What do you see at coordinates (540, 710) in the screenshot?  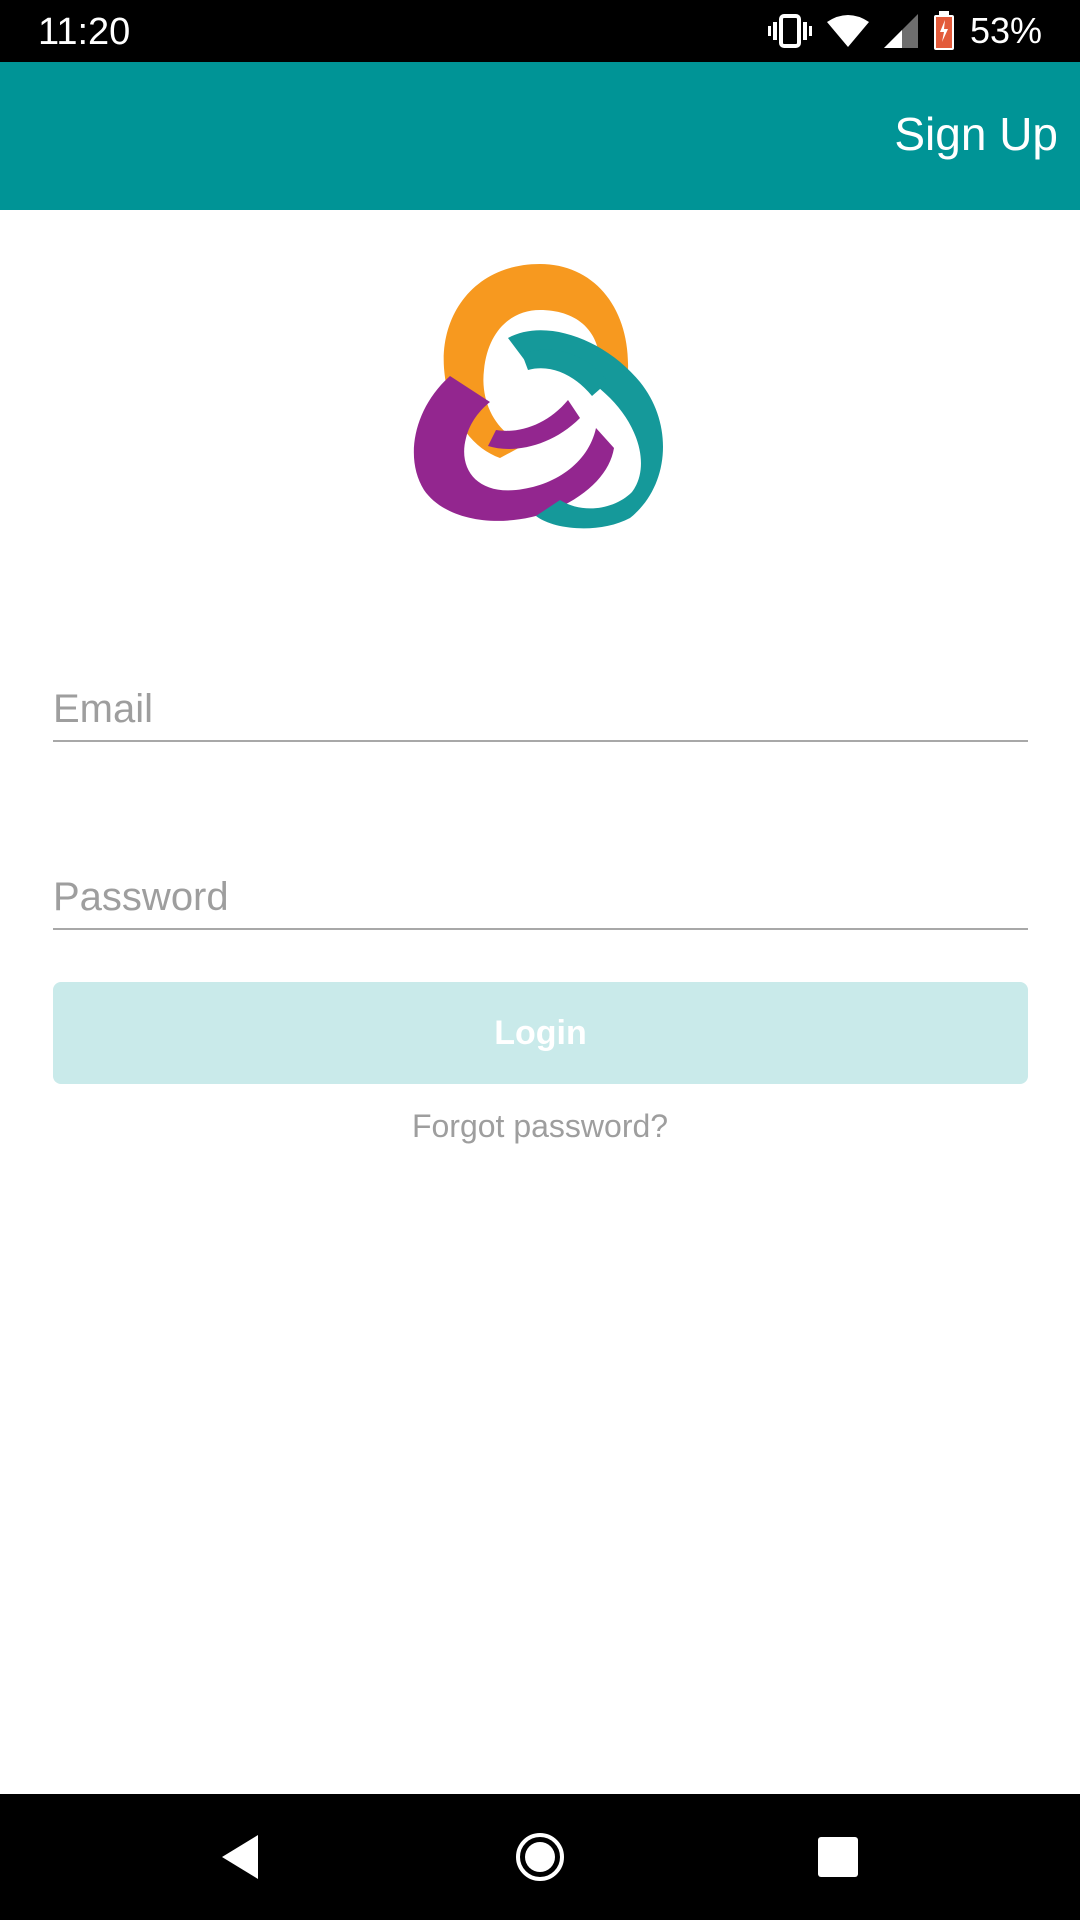 I see `email-field` at bounding box center [540, 710].